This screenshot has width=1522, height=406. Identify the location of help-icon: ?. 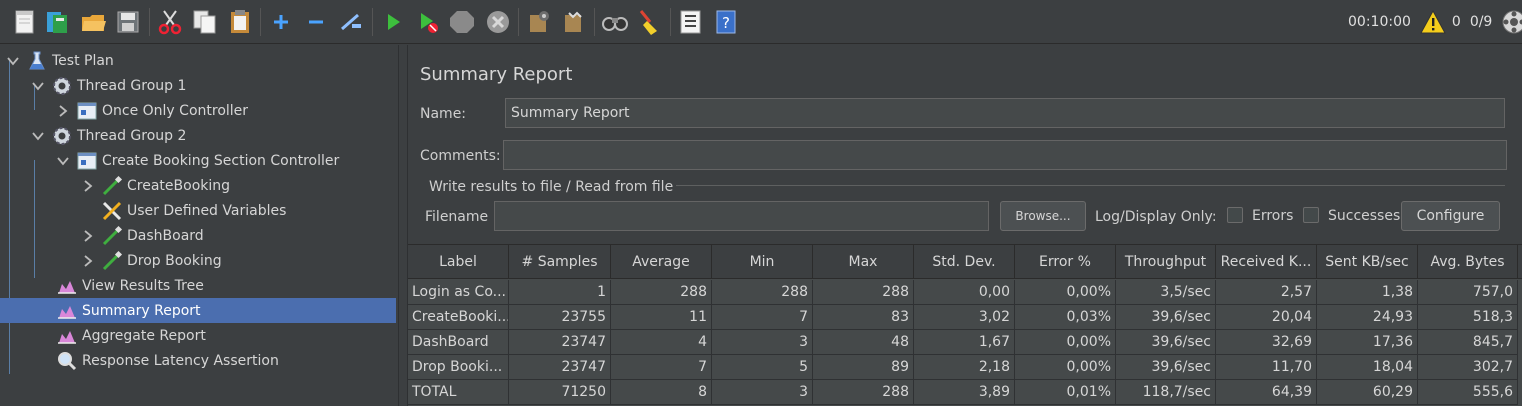
(726, 22).